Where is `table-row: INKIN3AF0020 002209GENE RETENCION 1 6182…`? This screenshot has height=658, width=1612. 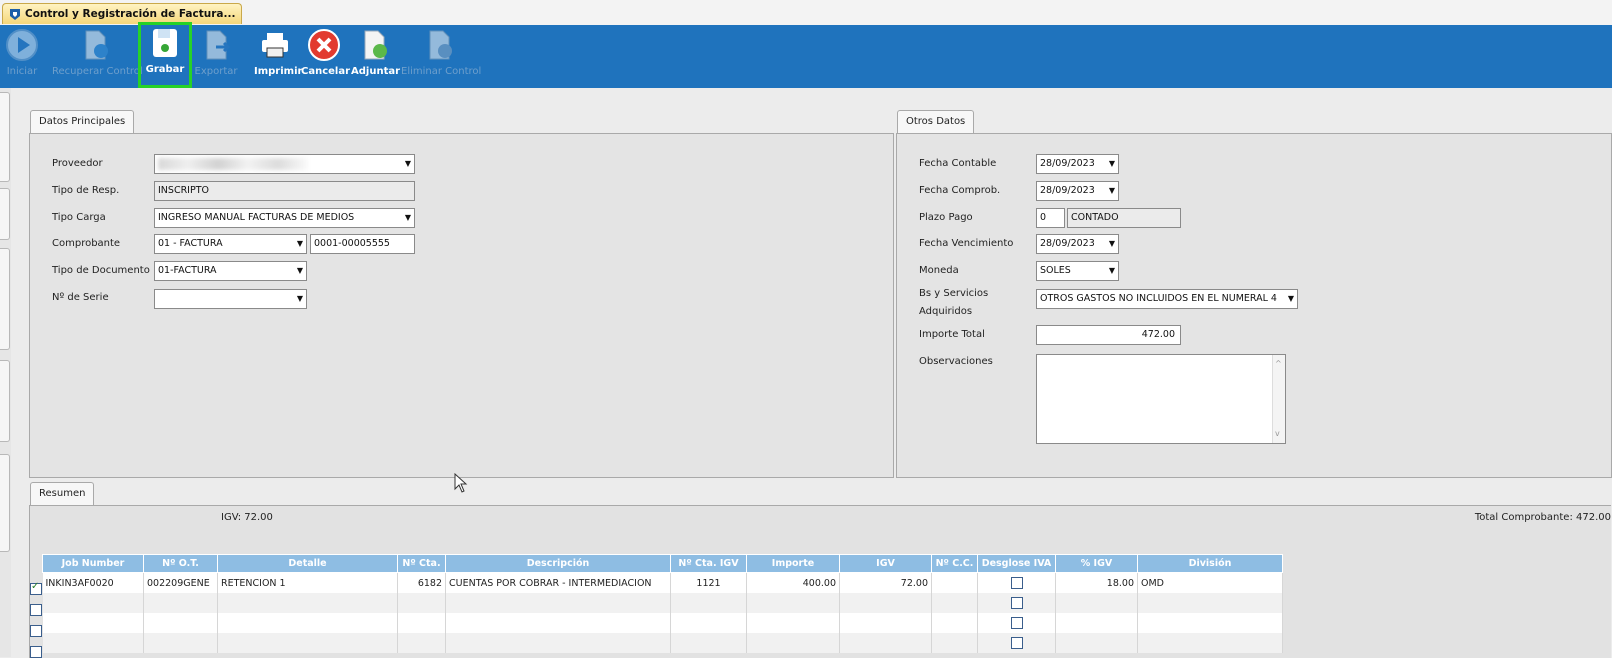
table-row: INKIN3AF0020 002209GENE RETENCION 1 6182… is located at coordinates (662, 582).